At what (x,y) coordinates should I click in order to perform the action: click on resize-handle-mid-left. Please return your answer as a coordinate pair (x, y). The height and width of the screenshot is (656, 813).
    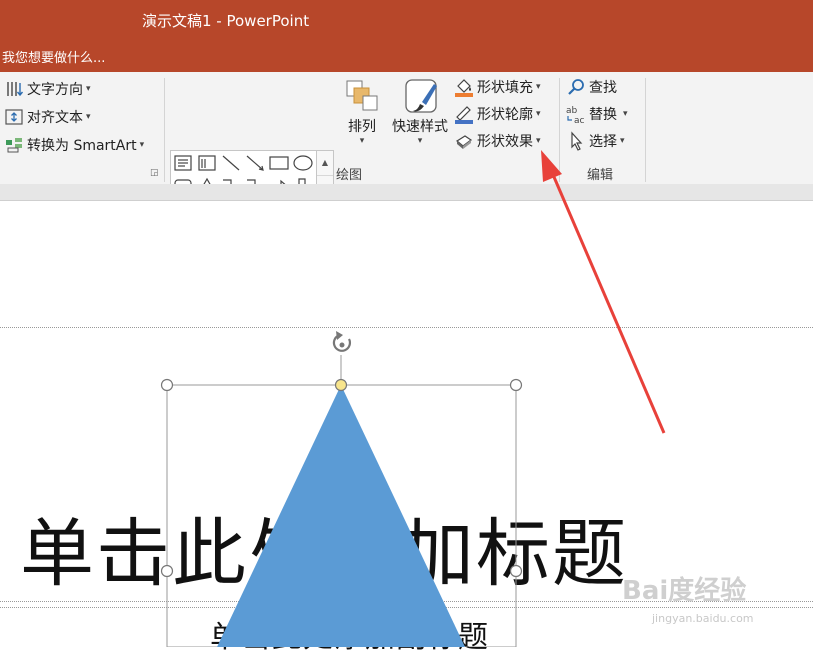
    Looking at the image, I should click on (167, 571).